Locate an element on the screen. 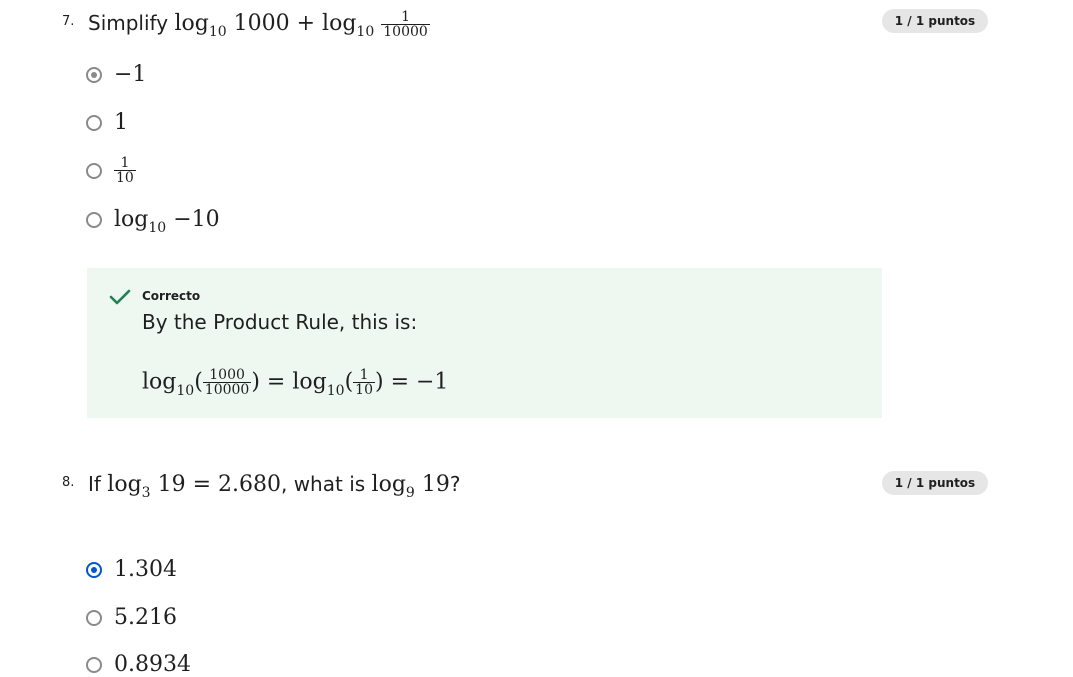 This screenshot has width=1073, height=677. answer-option: −1 is located at coordinates (116, 74).